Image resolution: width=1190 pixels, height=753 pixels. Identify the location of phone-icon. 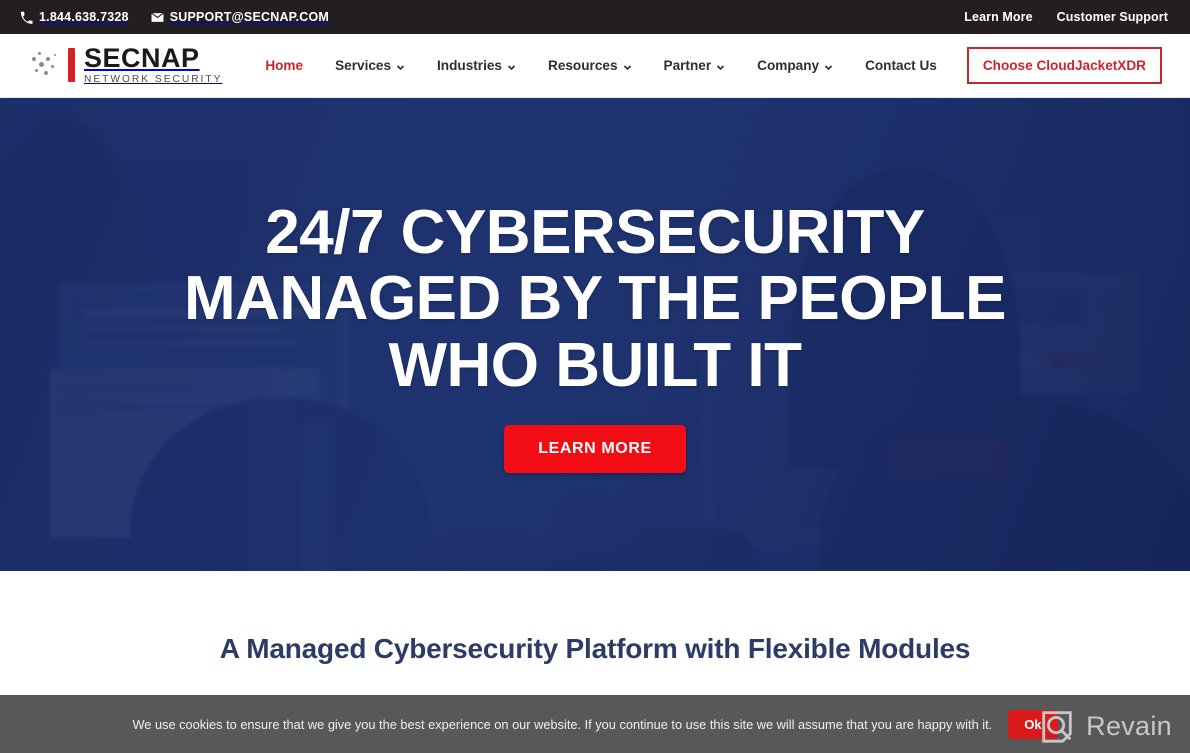
(26, 17).